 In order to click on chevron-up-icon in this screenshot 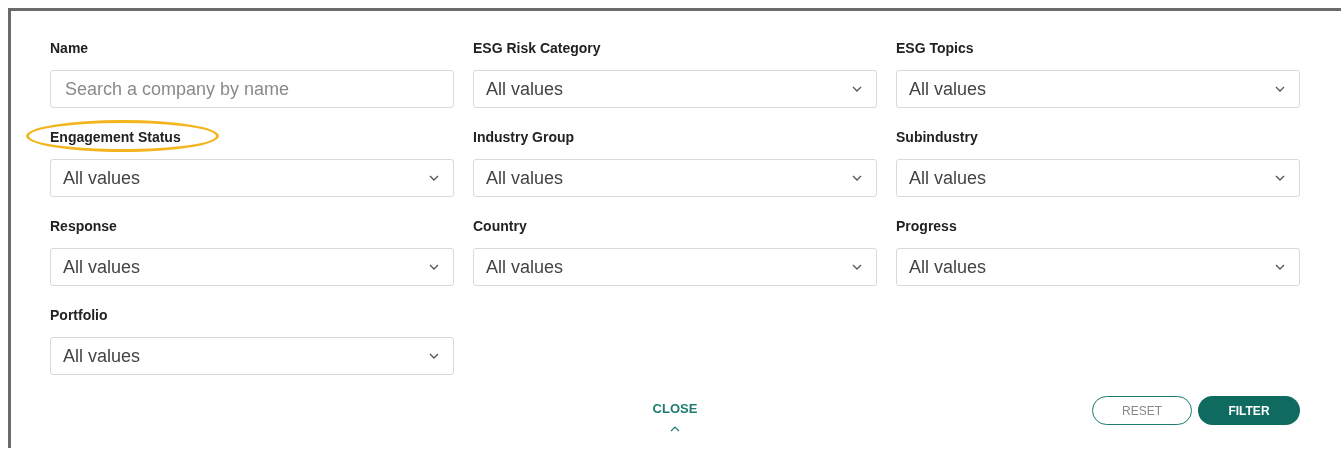, I will do `click(675, 429)`.